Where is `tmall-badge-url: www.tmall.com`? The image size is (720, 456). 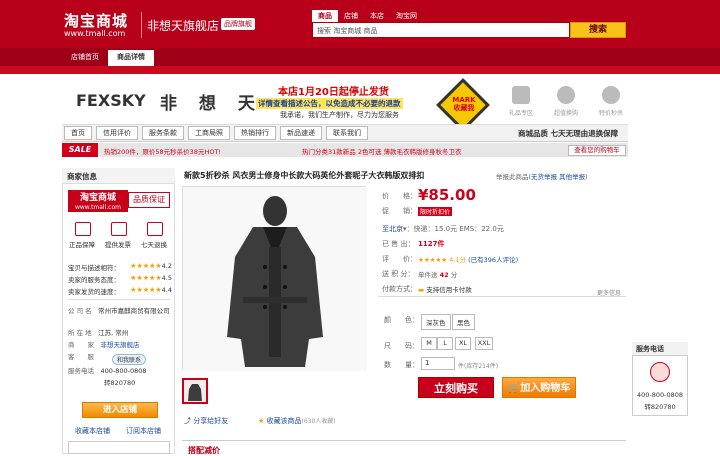 tmall-badge-url: www.tmall.com is located at coordinates (97, 207).